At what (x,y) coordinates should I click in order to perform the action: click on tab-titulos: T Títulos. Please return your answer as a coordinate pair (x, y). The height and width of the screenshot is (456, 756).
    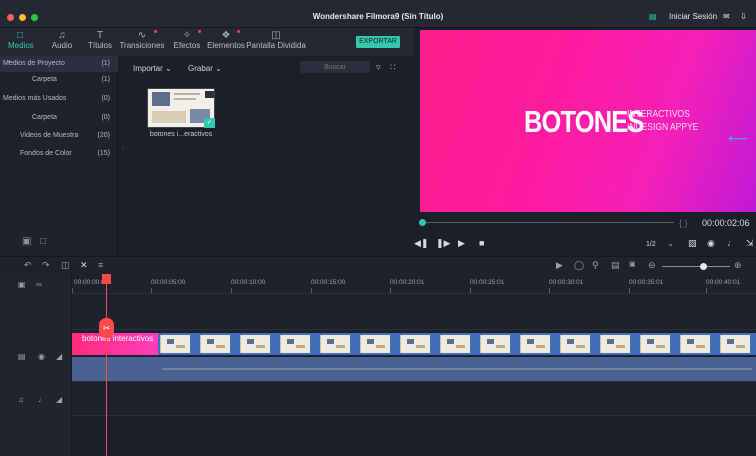
    Looking at the image, I should click on (100, 43).